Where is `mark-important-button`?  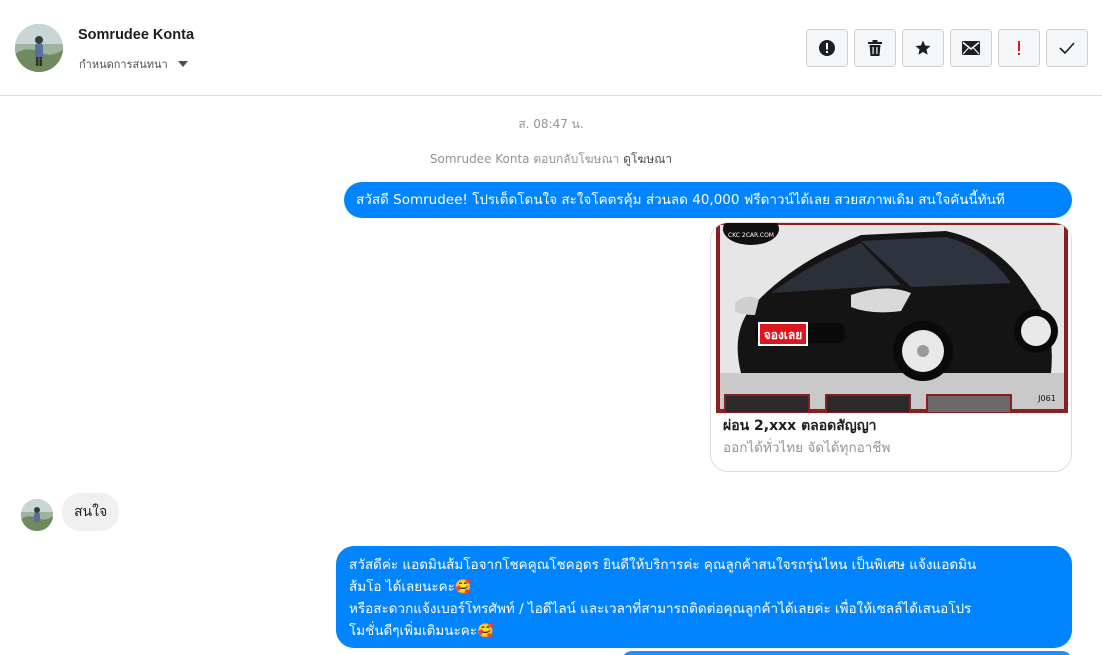
mark-important-button is located at coordinates (1019, 48).